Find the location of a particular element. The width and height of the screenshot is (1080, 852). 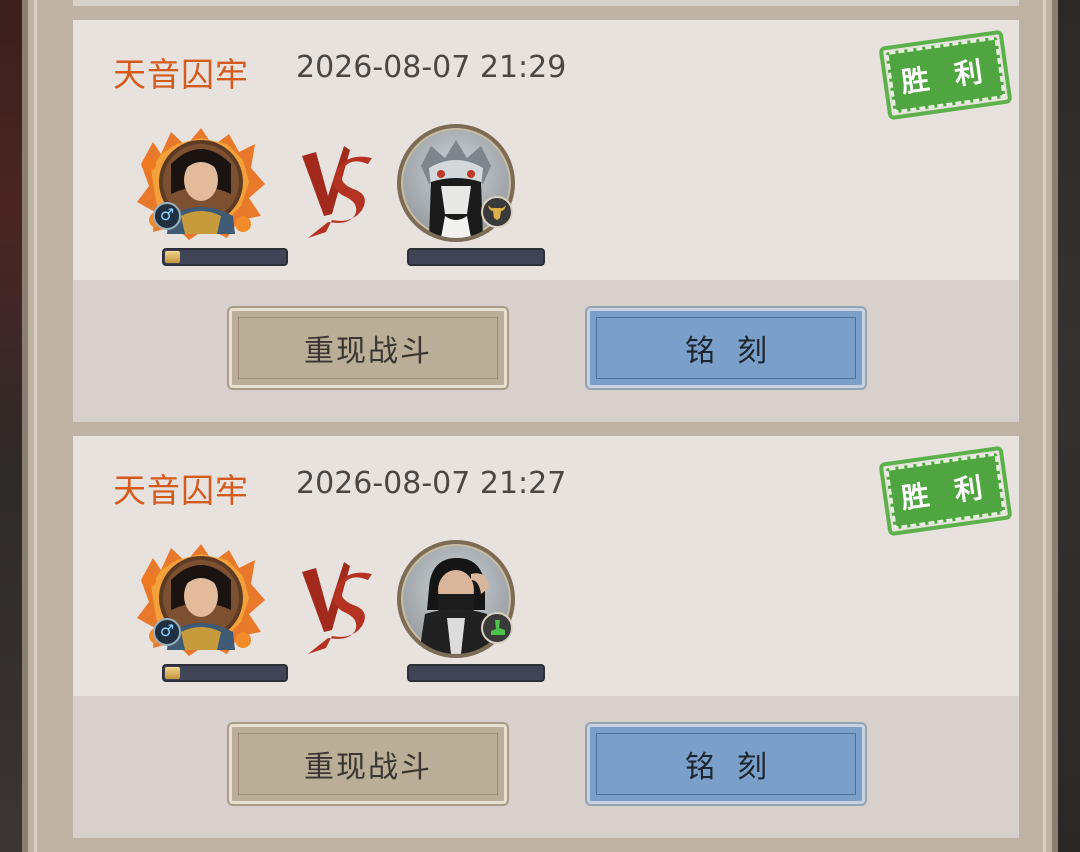

bull-head-icon is located at coordinates (497, 212).